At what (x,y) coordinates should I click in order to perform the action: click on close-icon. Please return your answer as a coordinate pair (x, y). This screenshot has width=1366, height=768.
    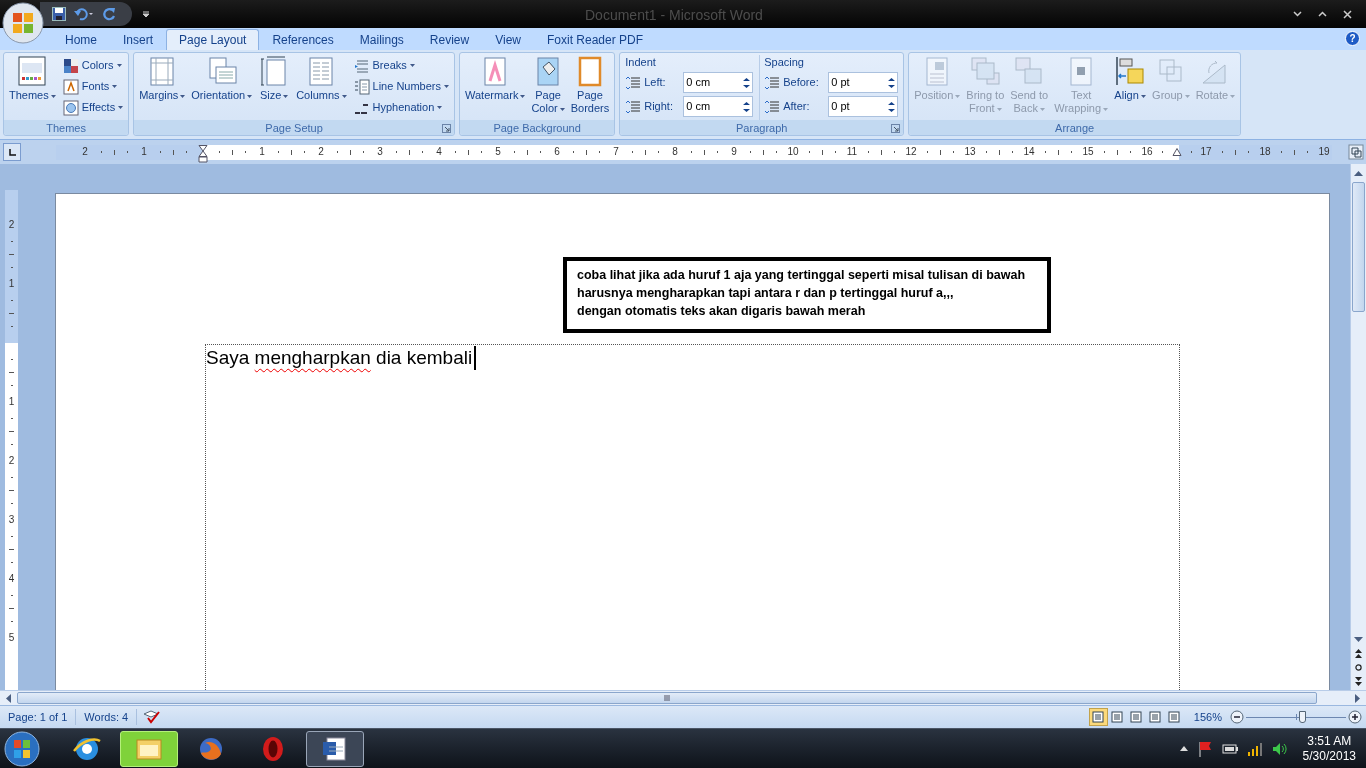
    Looking at the image, I should click on (1347, 14).